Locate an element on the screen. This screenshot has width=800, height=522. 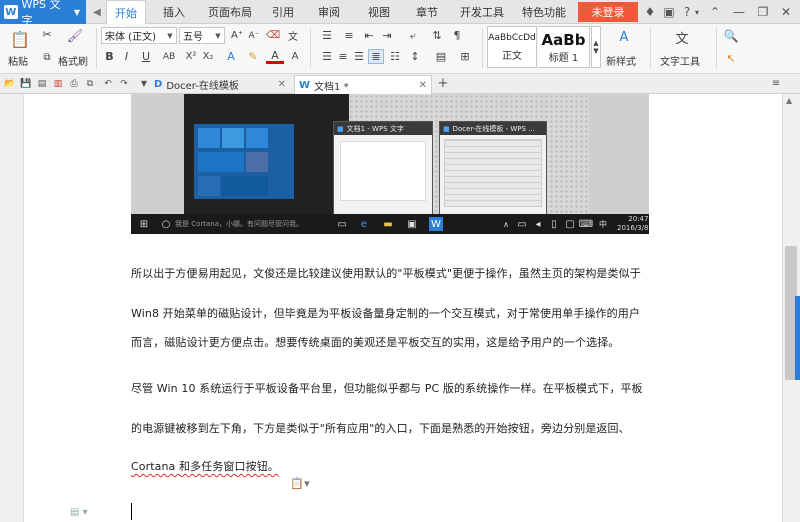
open-folder-icon: 📂 is located at coordinates (10, 83).